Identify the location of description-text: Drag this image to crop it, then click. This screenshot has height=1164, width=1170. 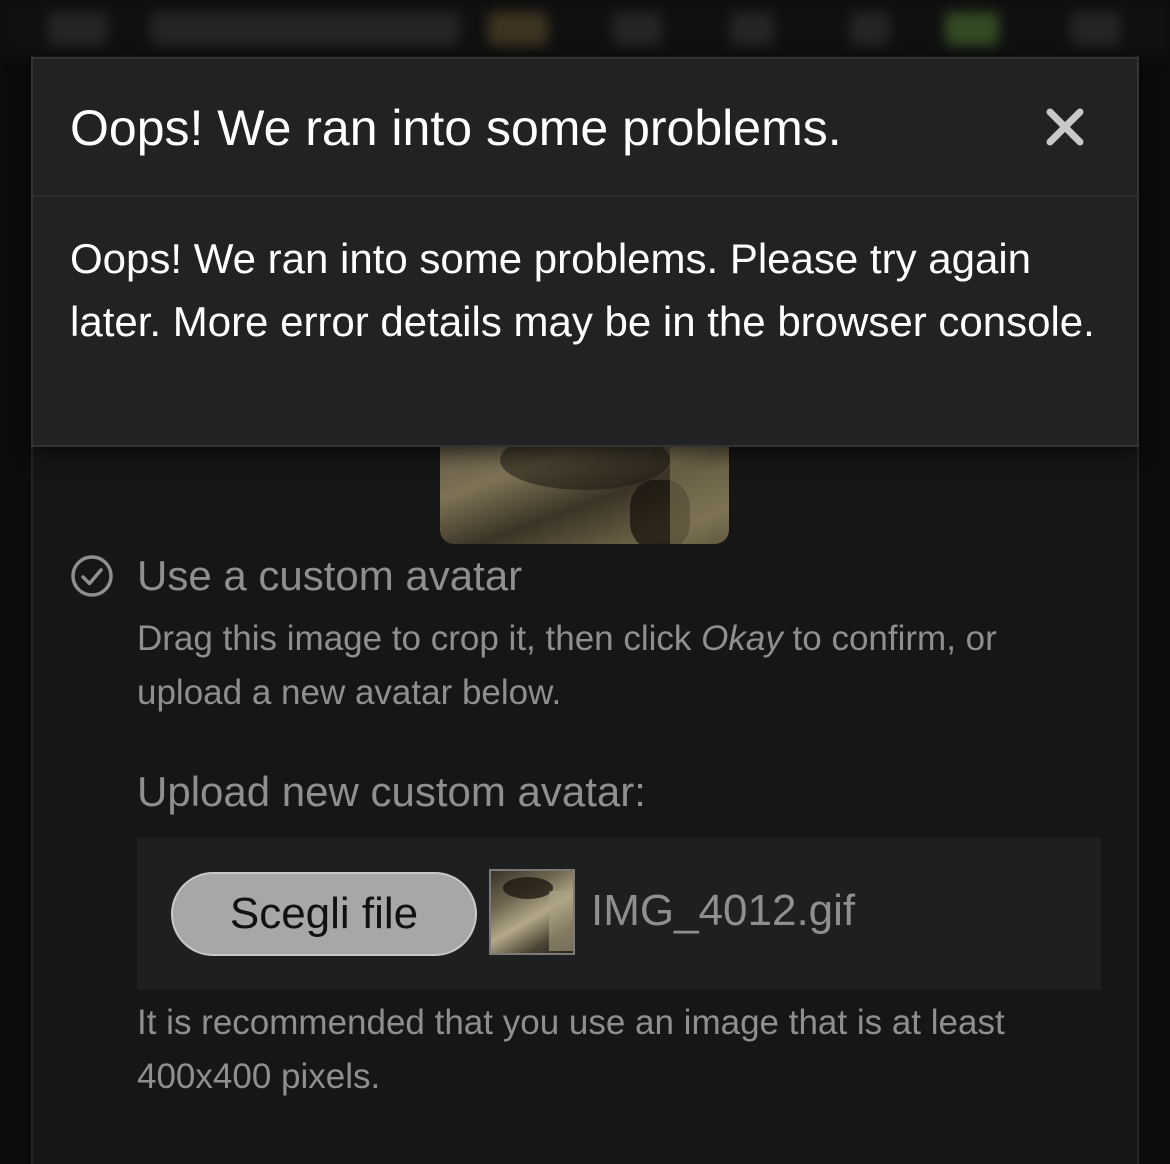
(419, 638).